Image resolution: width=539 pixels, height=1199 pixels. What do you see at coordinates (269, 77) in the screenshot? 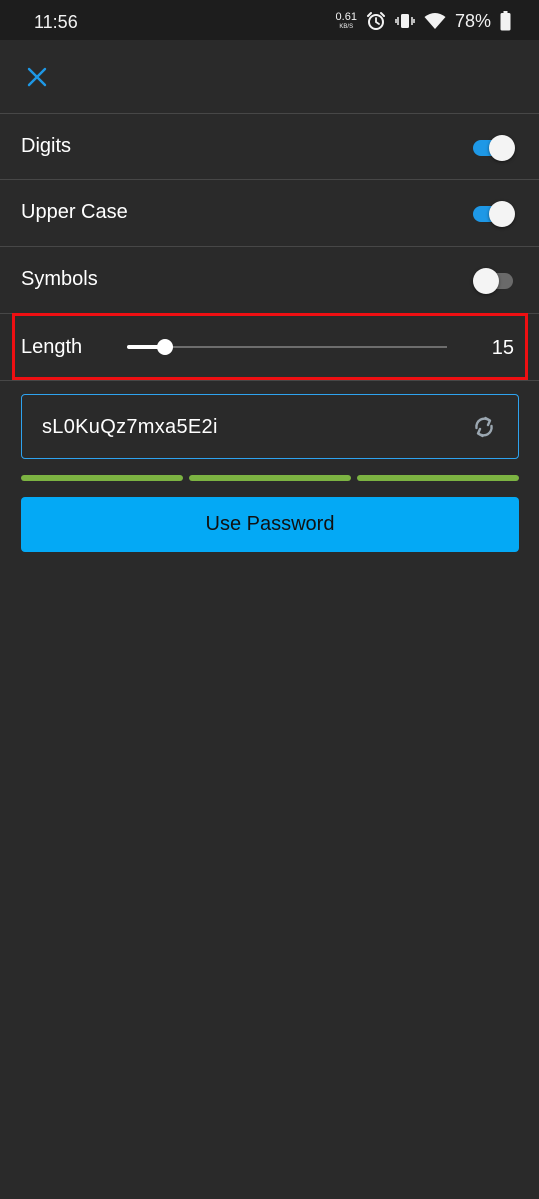
I see `toolbar` at bounding box center [269, 77].